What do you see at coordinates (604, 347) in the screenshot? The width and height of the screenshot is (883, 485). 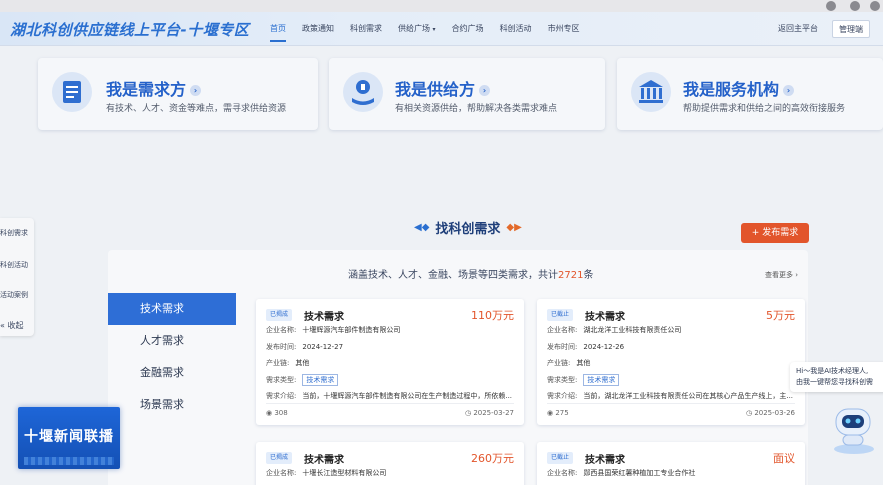 I see `publish-date: 2024-12-26` at bounding box center [604, 347].